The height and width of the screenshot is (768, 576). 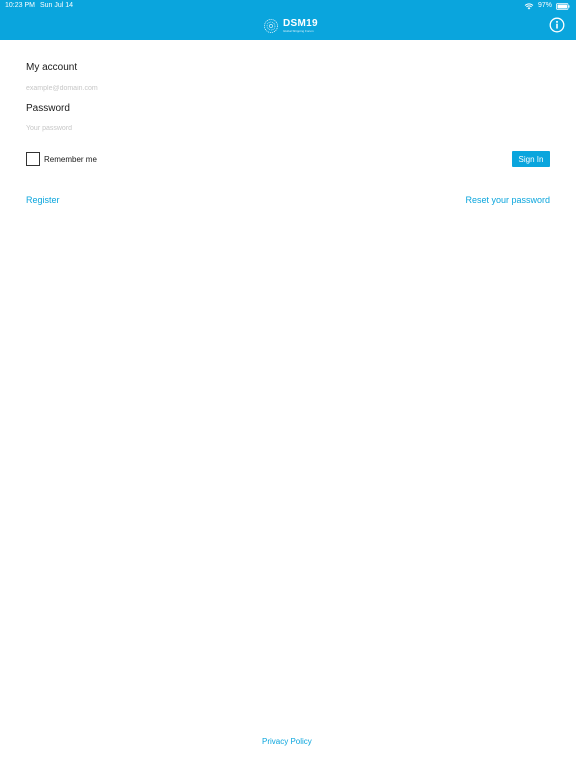 What do you see at coordinates (507, 200) in the screenshot?
I see `reset-password-link: Reset your password` at bounding box center [507, 200].